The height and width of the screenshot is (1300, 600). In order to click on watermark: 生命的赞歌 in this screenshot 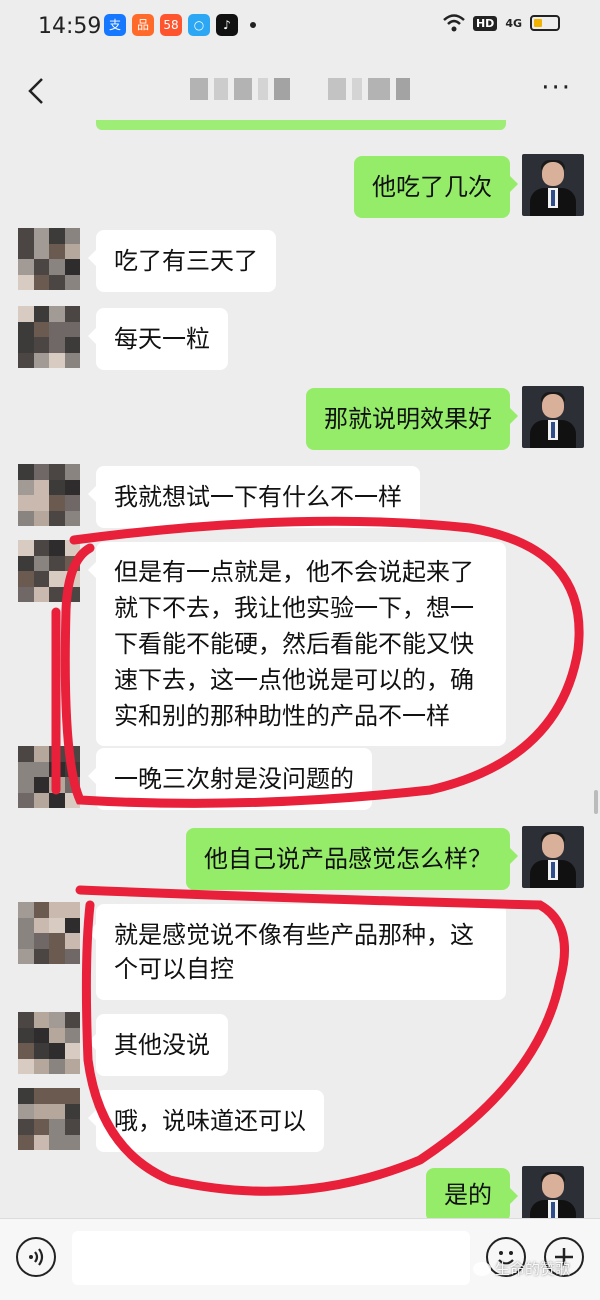, I will do `click(521, 1268)`.